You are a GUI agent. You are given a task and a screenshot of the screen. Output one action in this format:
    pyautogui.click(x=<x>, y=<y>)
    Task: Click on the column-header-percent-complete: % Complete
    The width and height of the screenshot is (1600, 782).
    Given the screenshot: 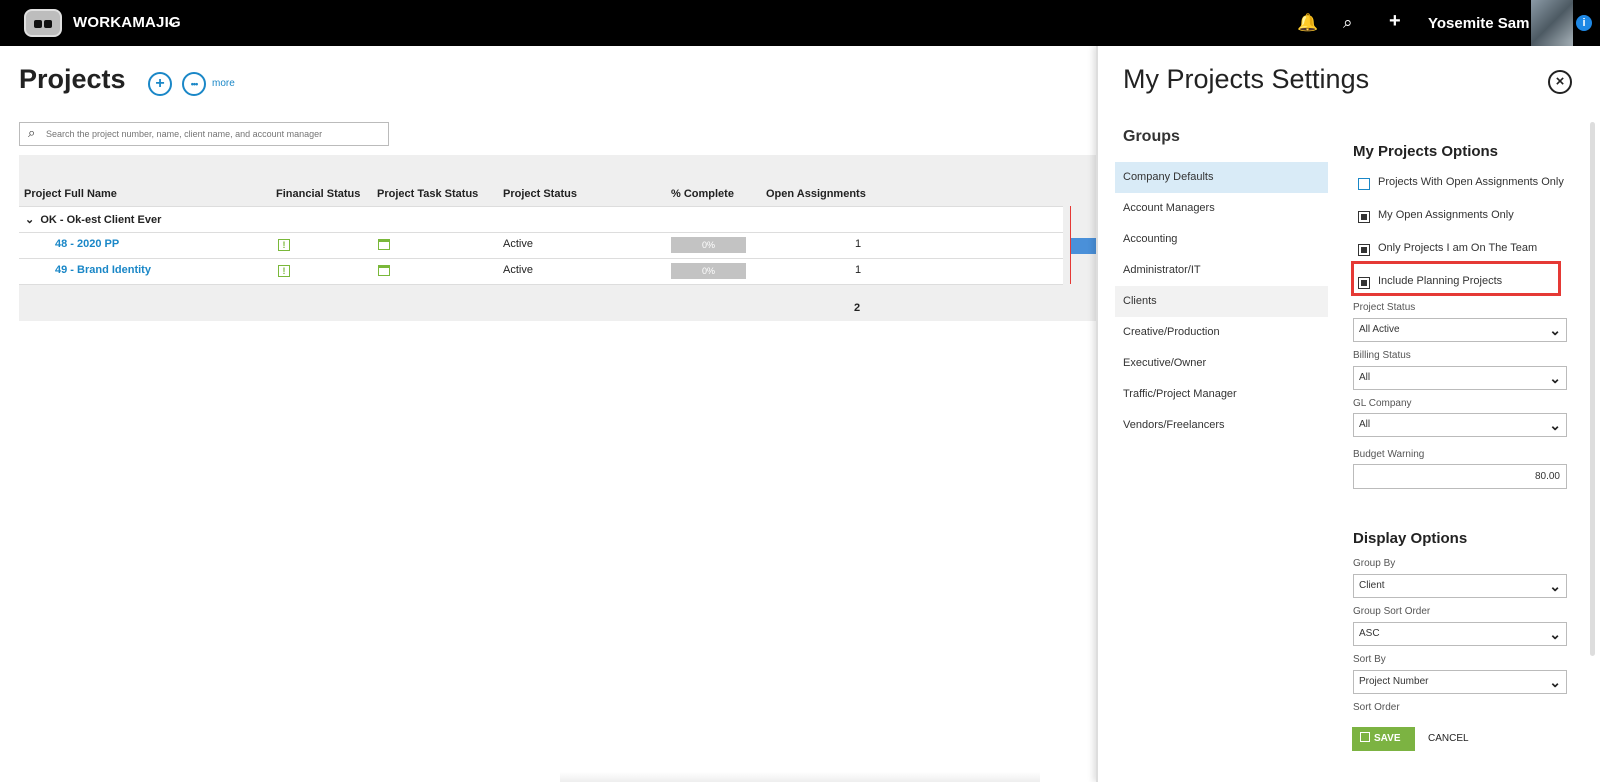 What is the action you would take?
    pyautogui.click(x=702, y=194)
    